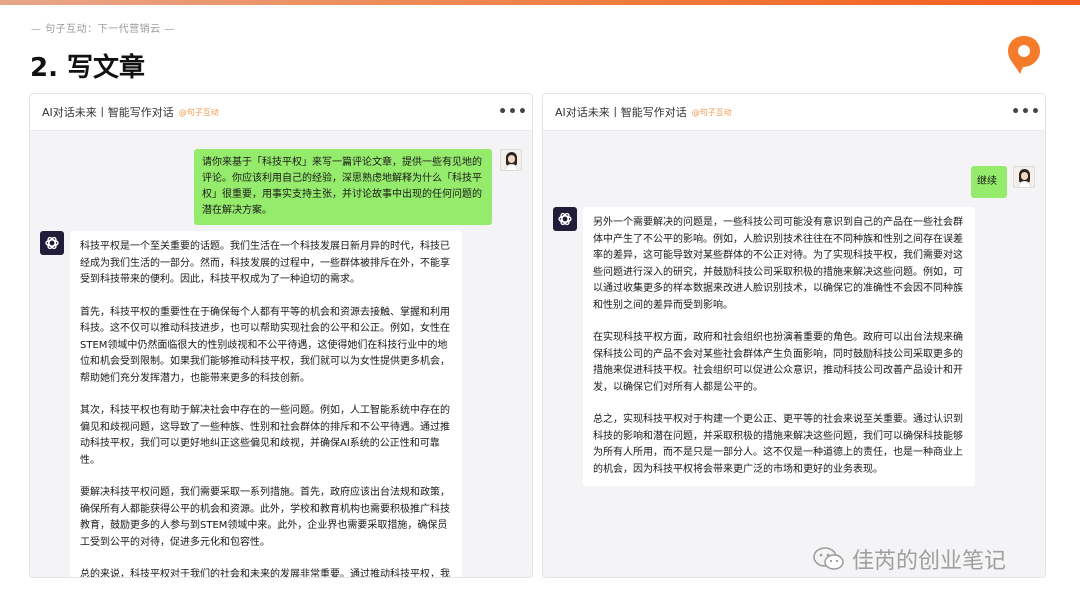 The image size is (1080, 608). Describe the element at coordinates (828, 558) in the screenshot. I see `wechat-icon` at that location.